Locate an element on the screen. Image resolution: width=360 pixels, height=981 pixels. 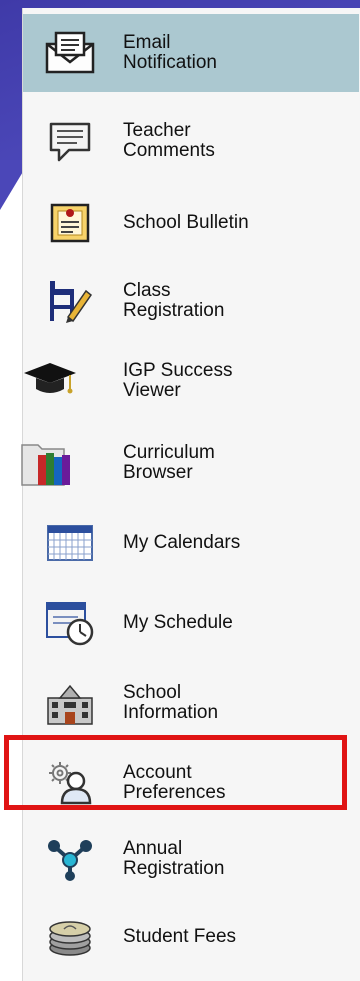
menu-item-curriculum-browser: Curriculum Browser is located at coordinates (190, 463).